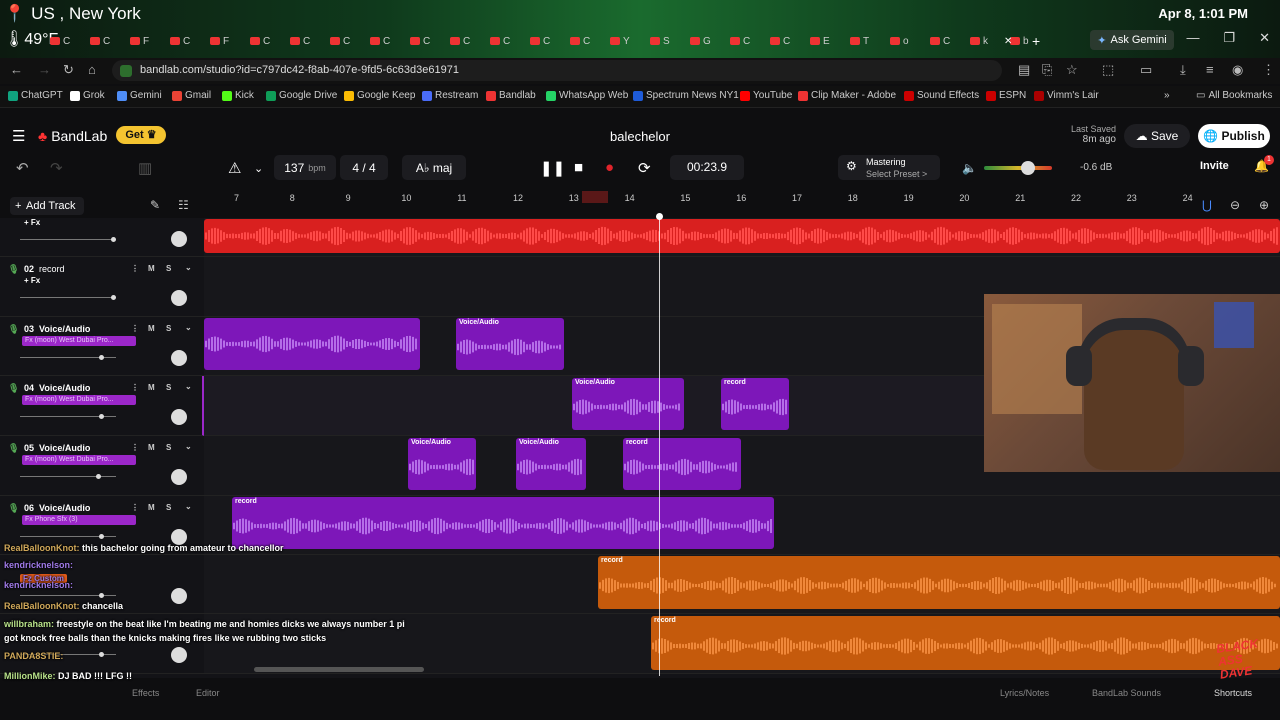  Describe the element at coordinates (230, 41) in the screenshot. I see `browser-tab: F` at that location.